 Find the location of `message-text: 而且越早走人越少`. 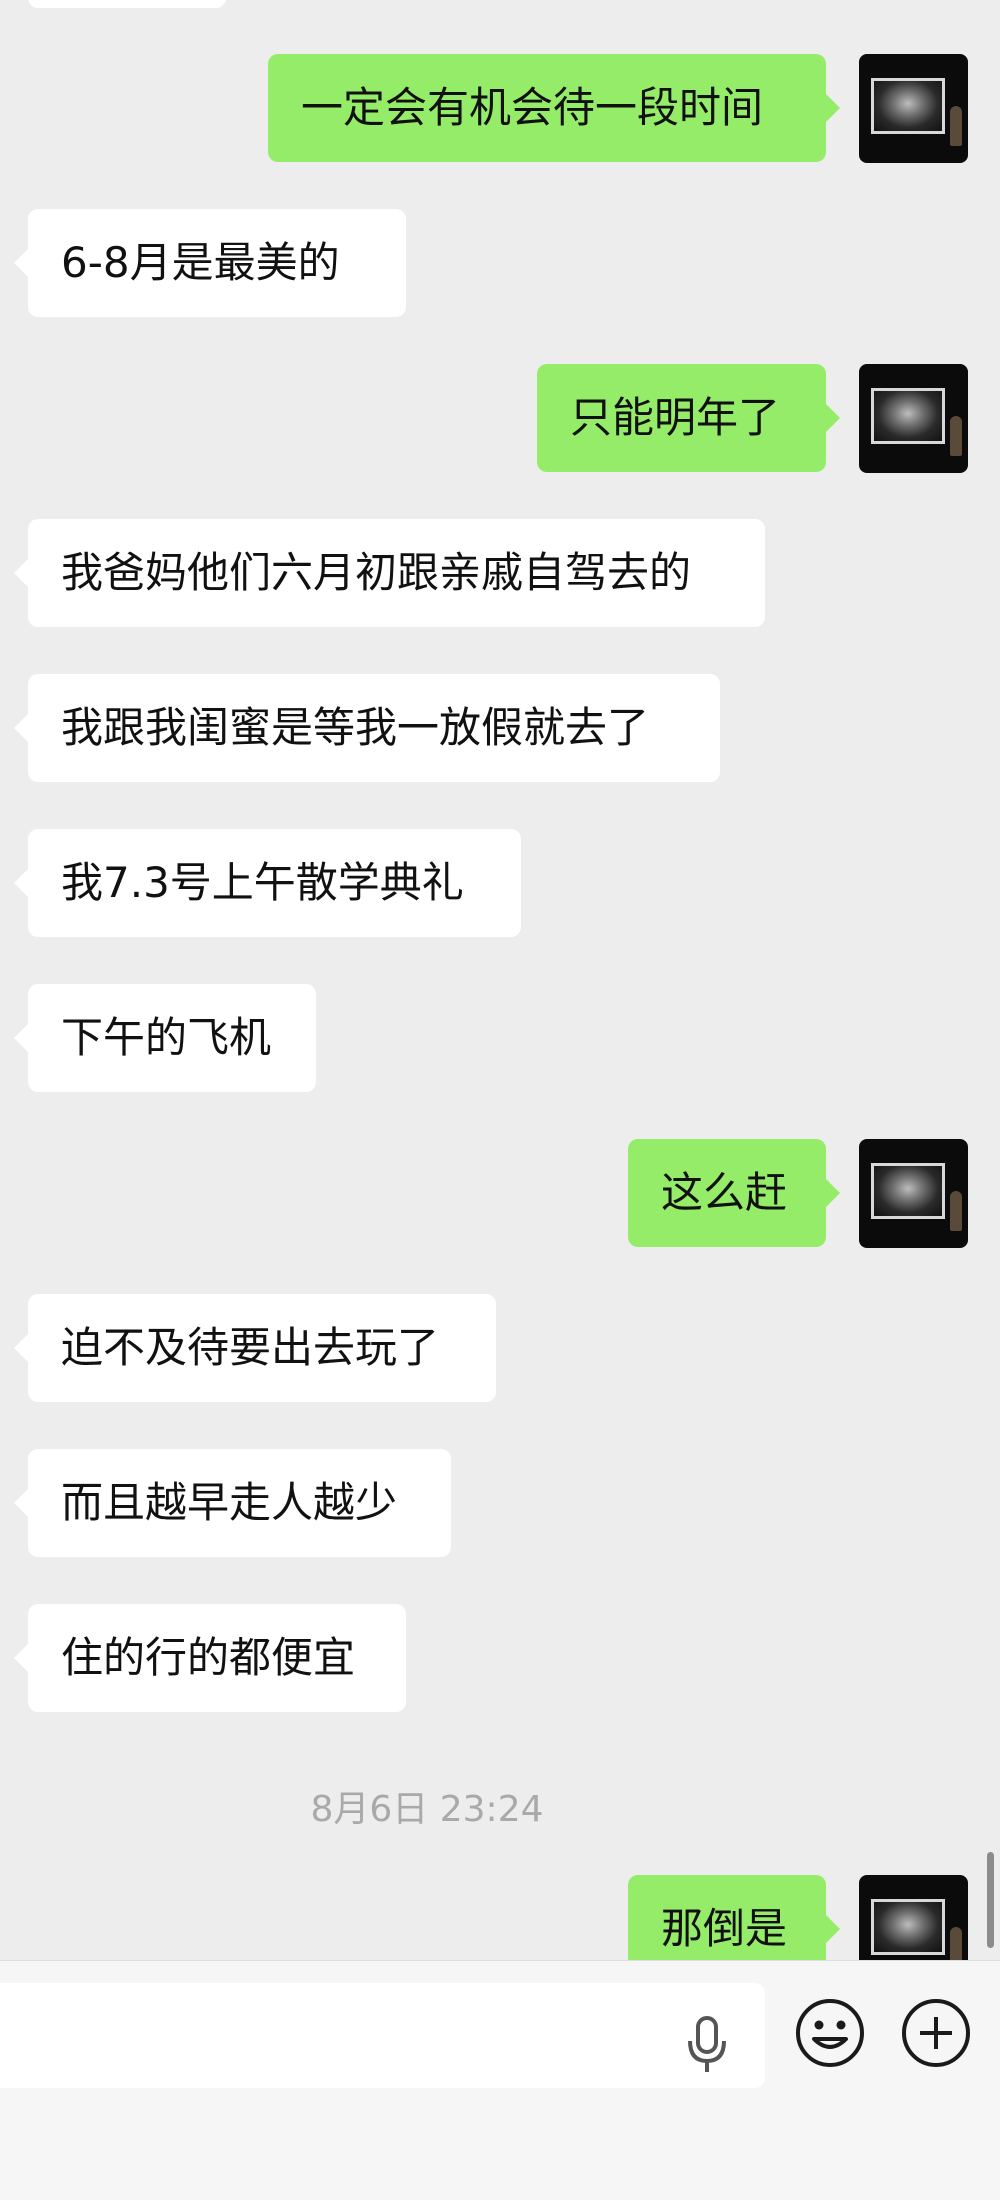

message-text: 而且越早走人越少 is located at coordinates (229, 1502).